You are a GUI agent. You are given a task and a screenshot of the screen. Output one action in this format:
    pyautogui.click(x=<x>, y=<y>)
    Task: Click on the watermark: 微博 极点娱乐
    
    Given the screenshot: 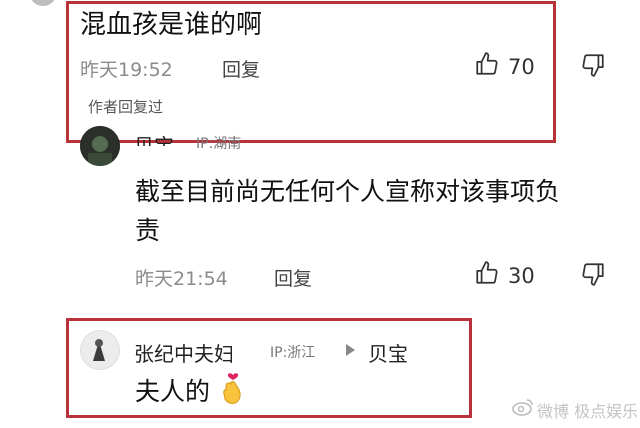 What is the action you would take?
    pyautogui.click(x=587, y=411)
    